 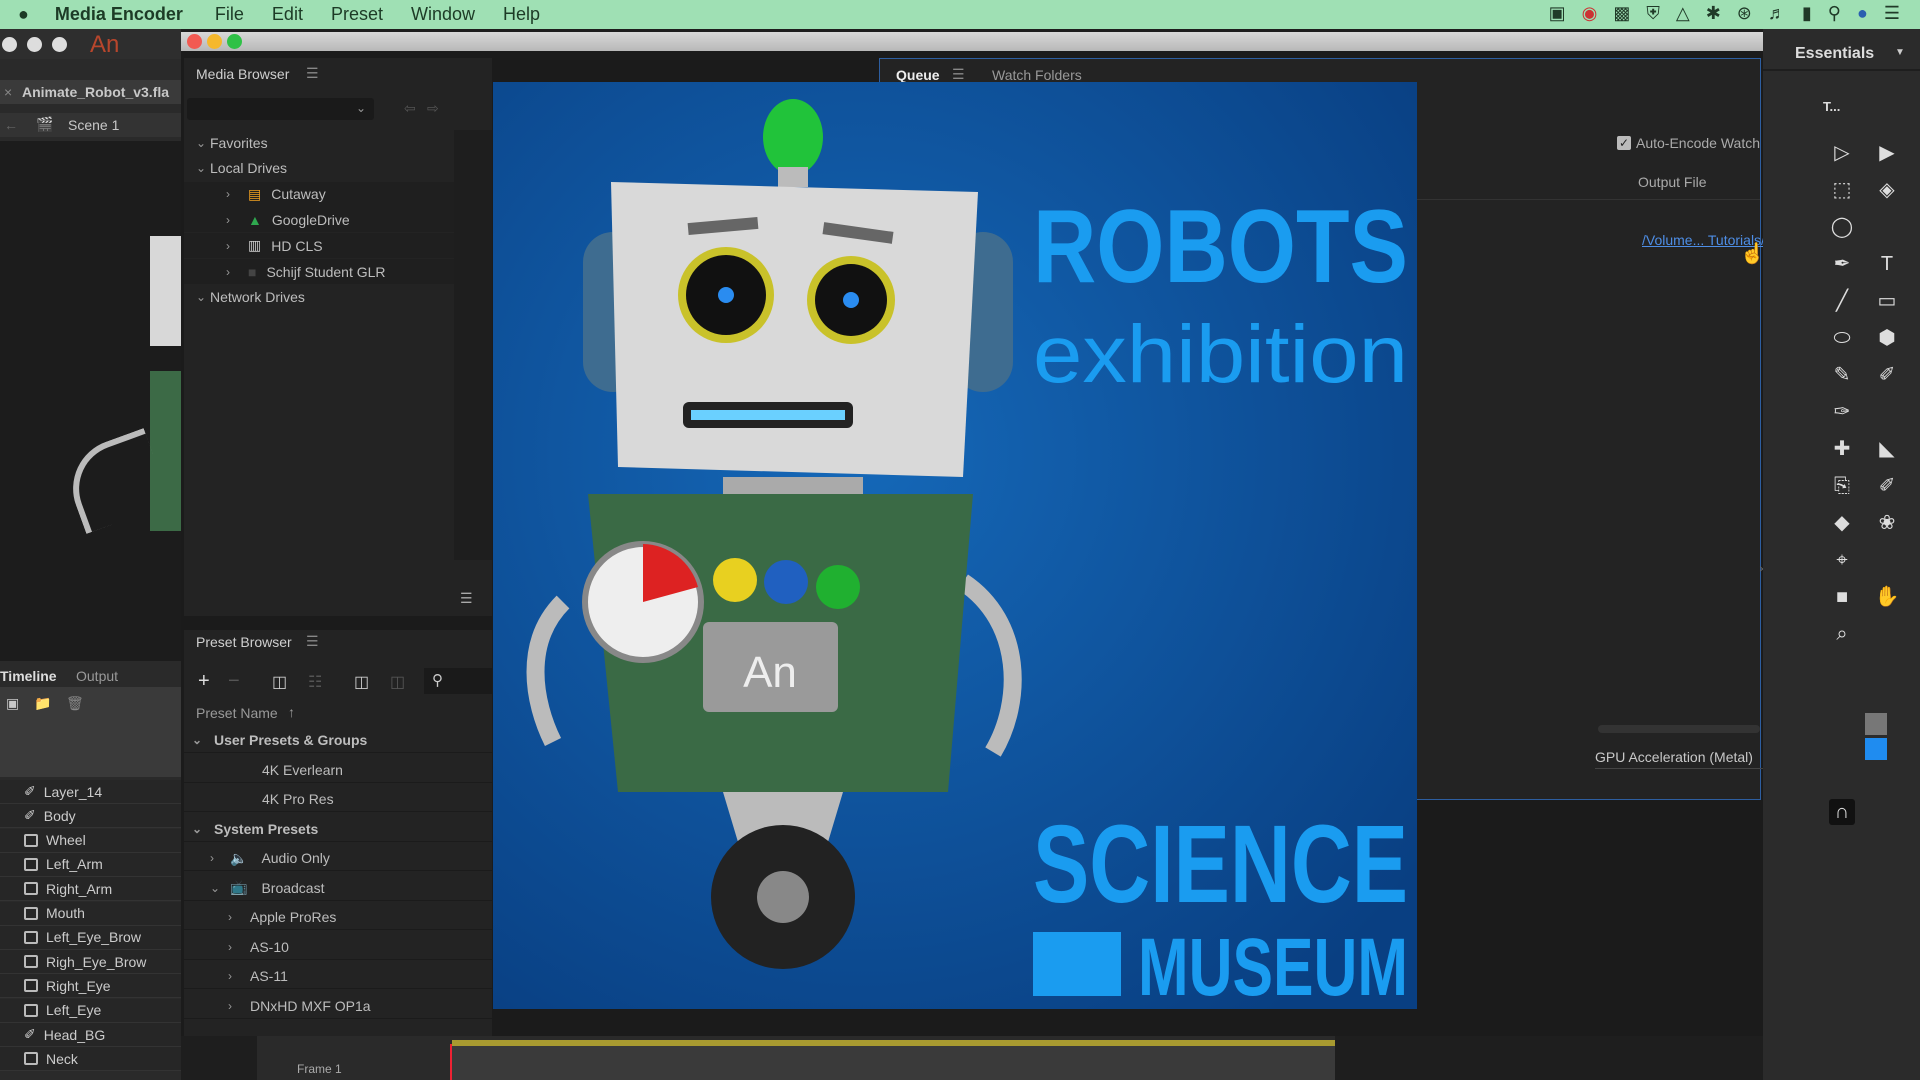 What do you see at coordinates (1842, 338) in the screenshot?
I see `oval-tool-icon: ⬭` at bounding box center [1842, 338].